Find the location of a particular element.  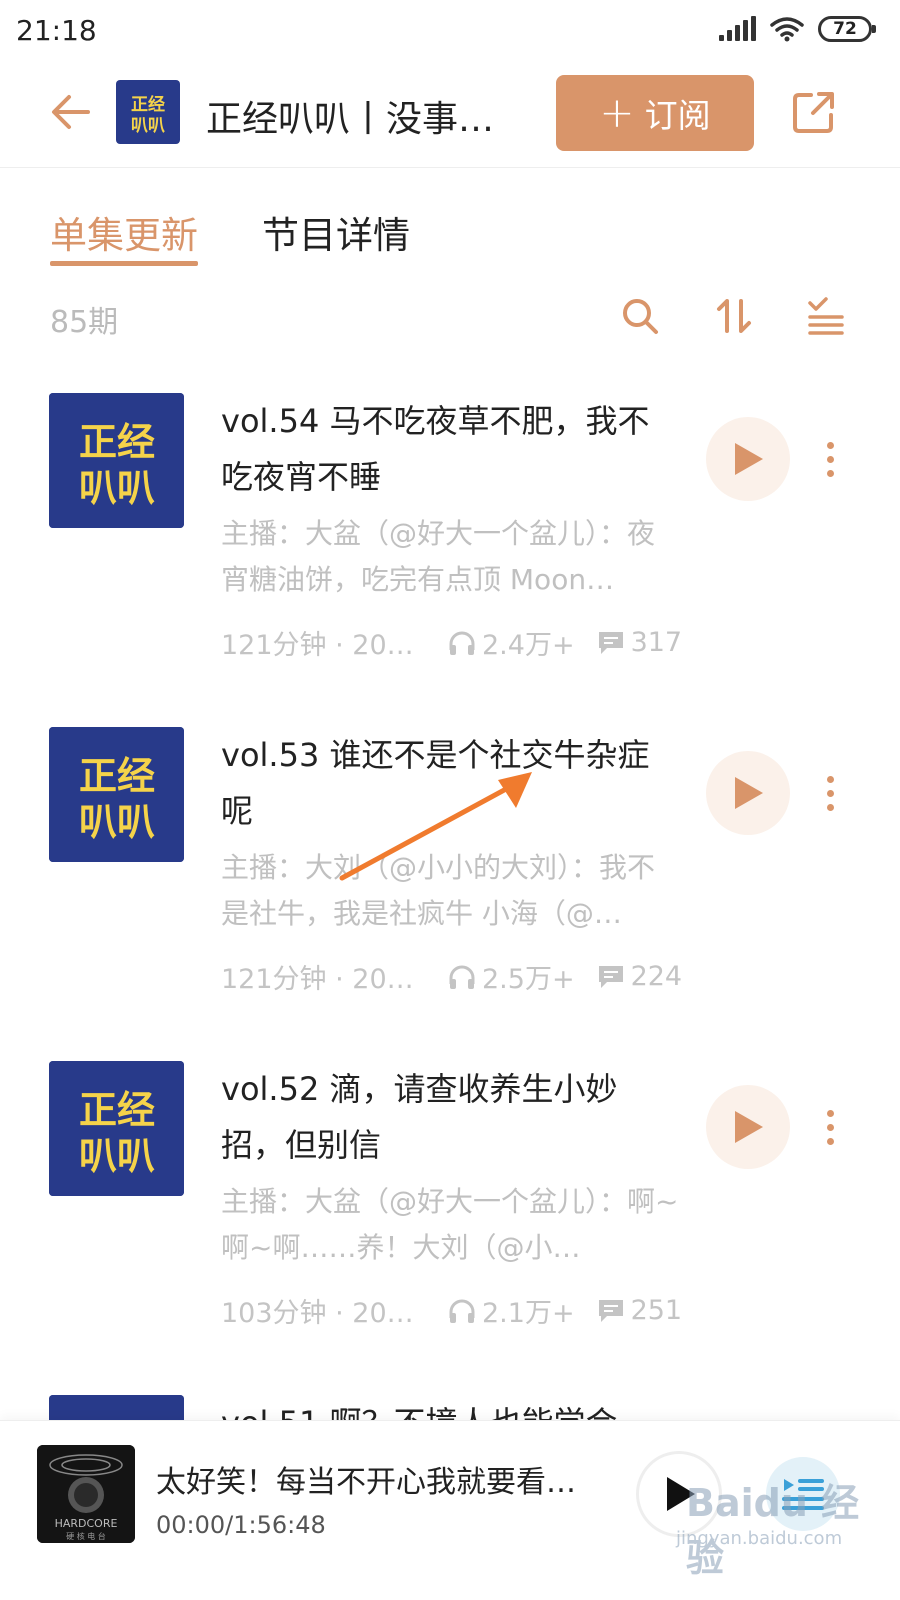

status-bar: 21:18 72 is located at coordinates (450, 31).